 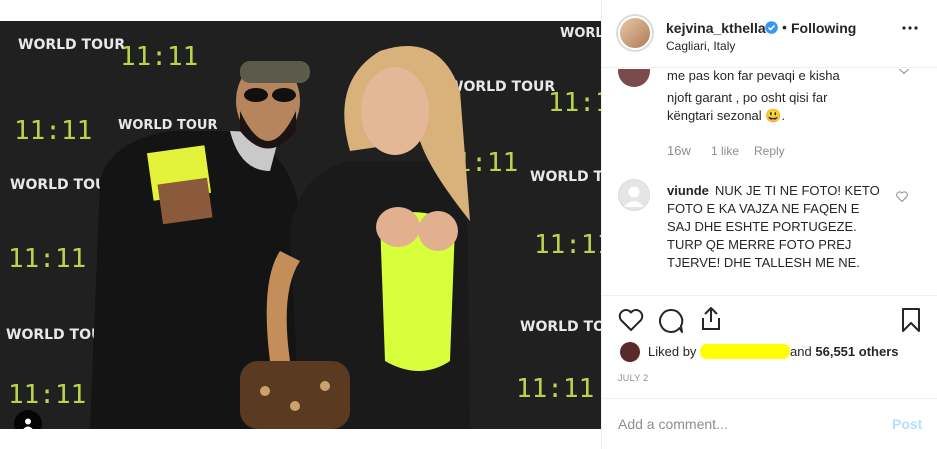 What do you see at coordinates (725, 151) in the screenshot?
I see `comment-likes: 1 like` at bounding box center [725, 151].